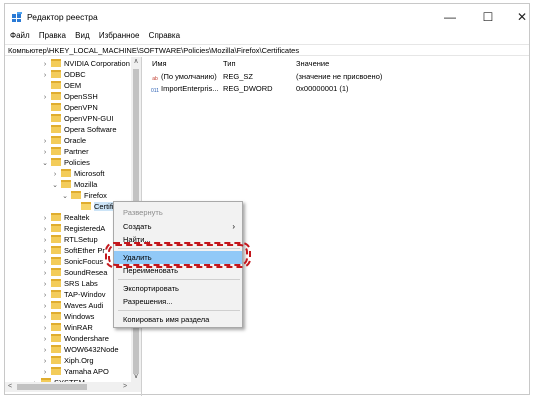 Image resolution: width=535 pixels, height=400 pixels. What do you see at coordinates (69, 283) in the screenshot?
I see `tree-item-srs-labs: › SRS Labs` at bounding box center [69, 283].